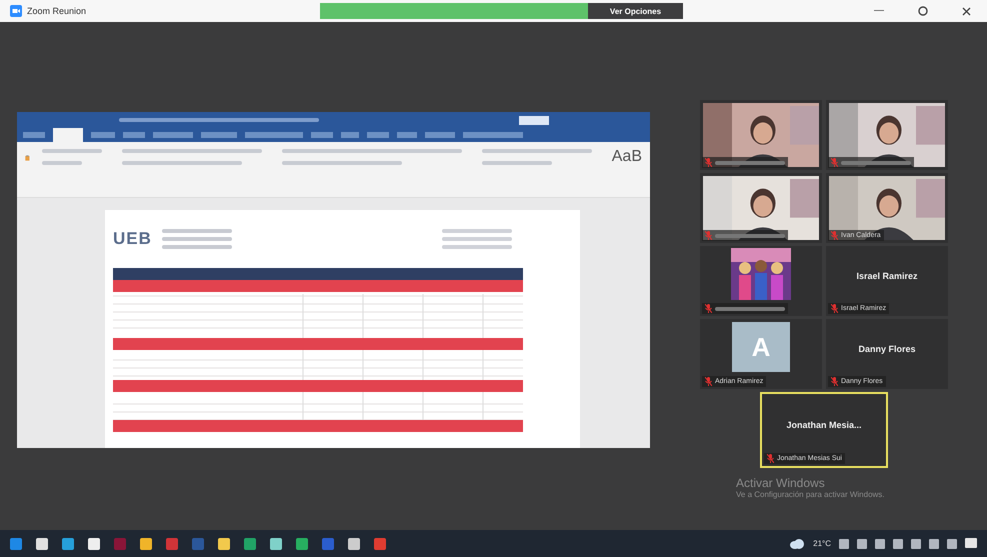 The width and height of the screenshot is (987, 557). Describe the element at coordinates (810, 494) in the screenshot. I see `activation-message: Ve a Configuración para activar Windows.` at that location.